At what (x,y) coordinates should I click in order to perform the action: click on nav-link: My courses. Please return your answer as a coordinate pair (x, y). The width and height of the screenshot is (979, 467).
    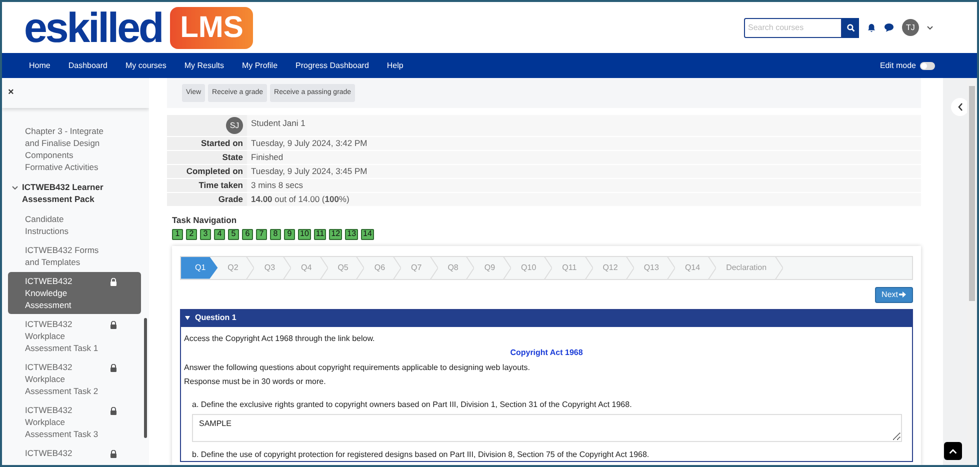
    Looking at the image, I should click on (146, 66).